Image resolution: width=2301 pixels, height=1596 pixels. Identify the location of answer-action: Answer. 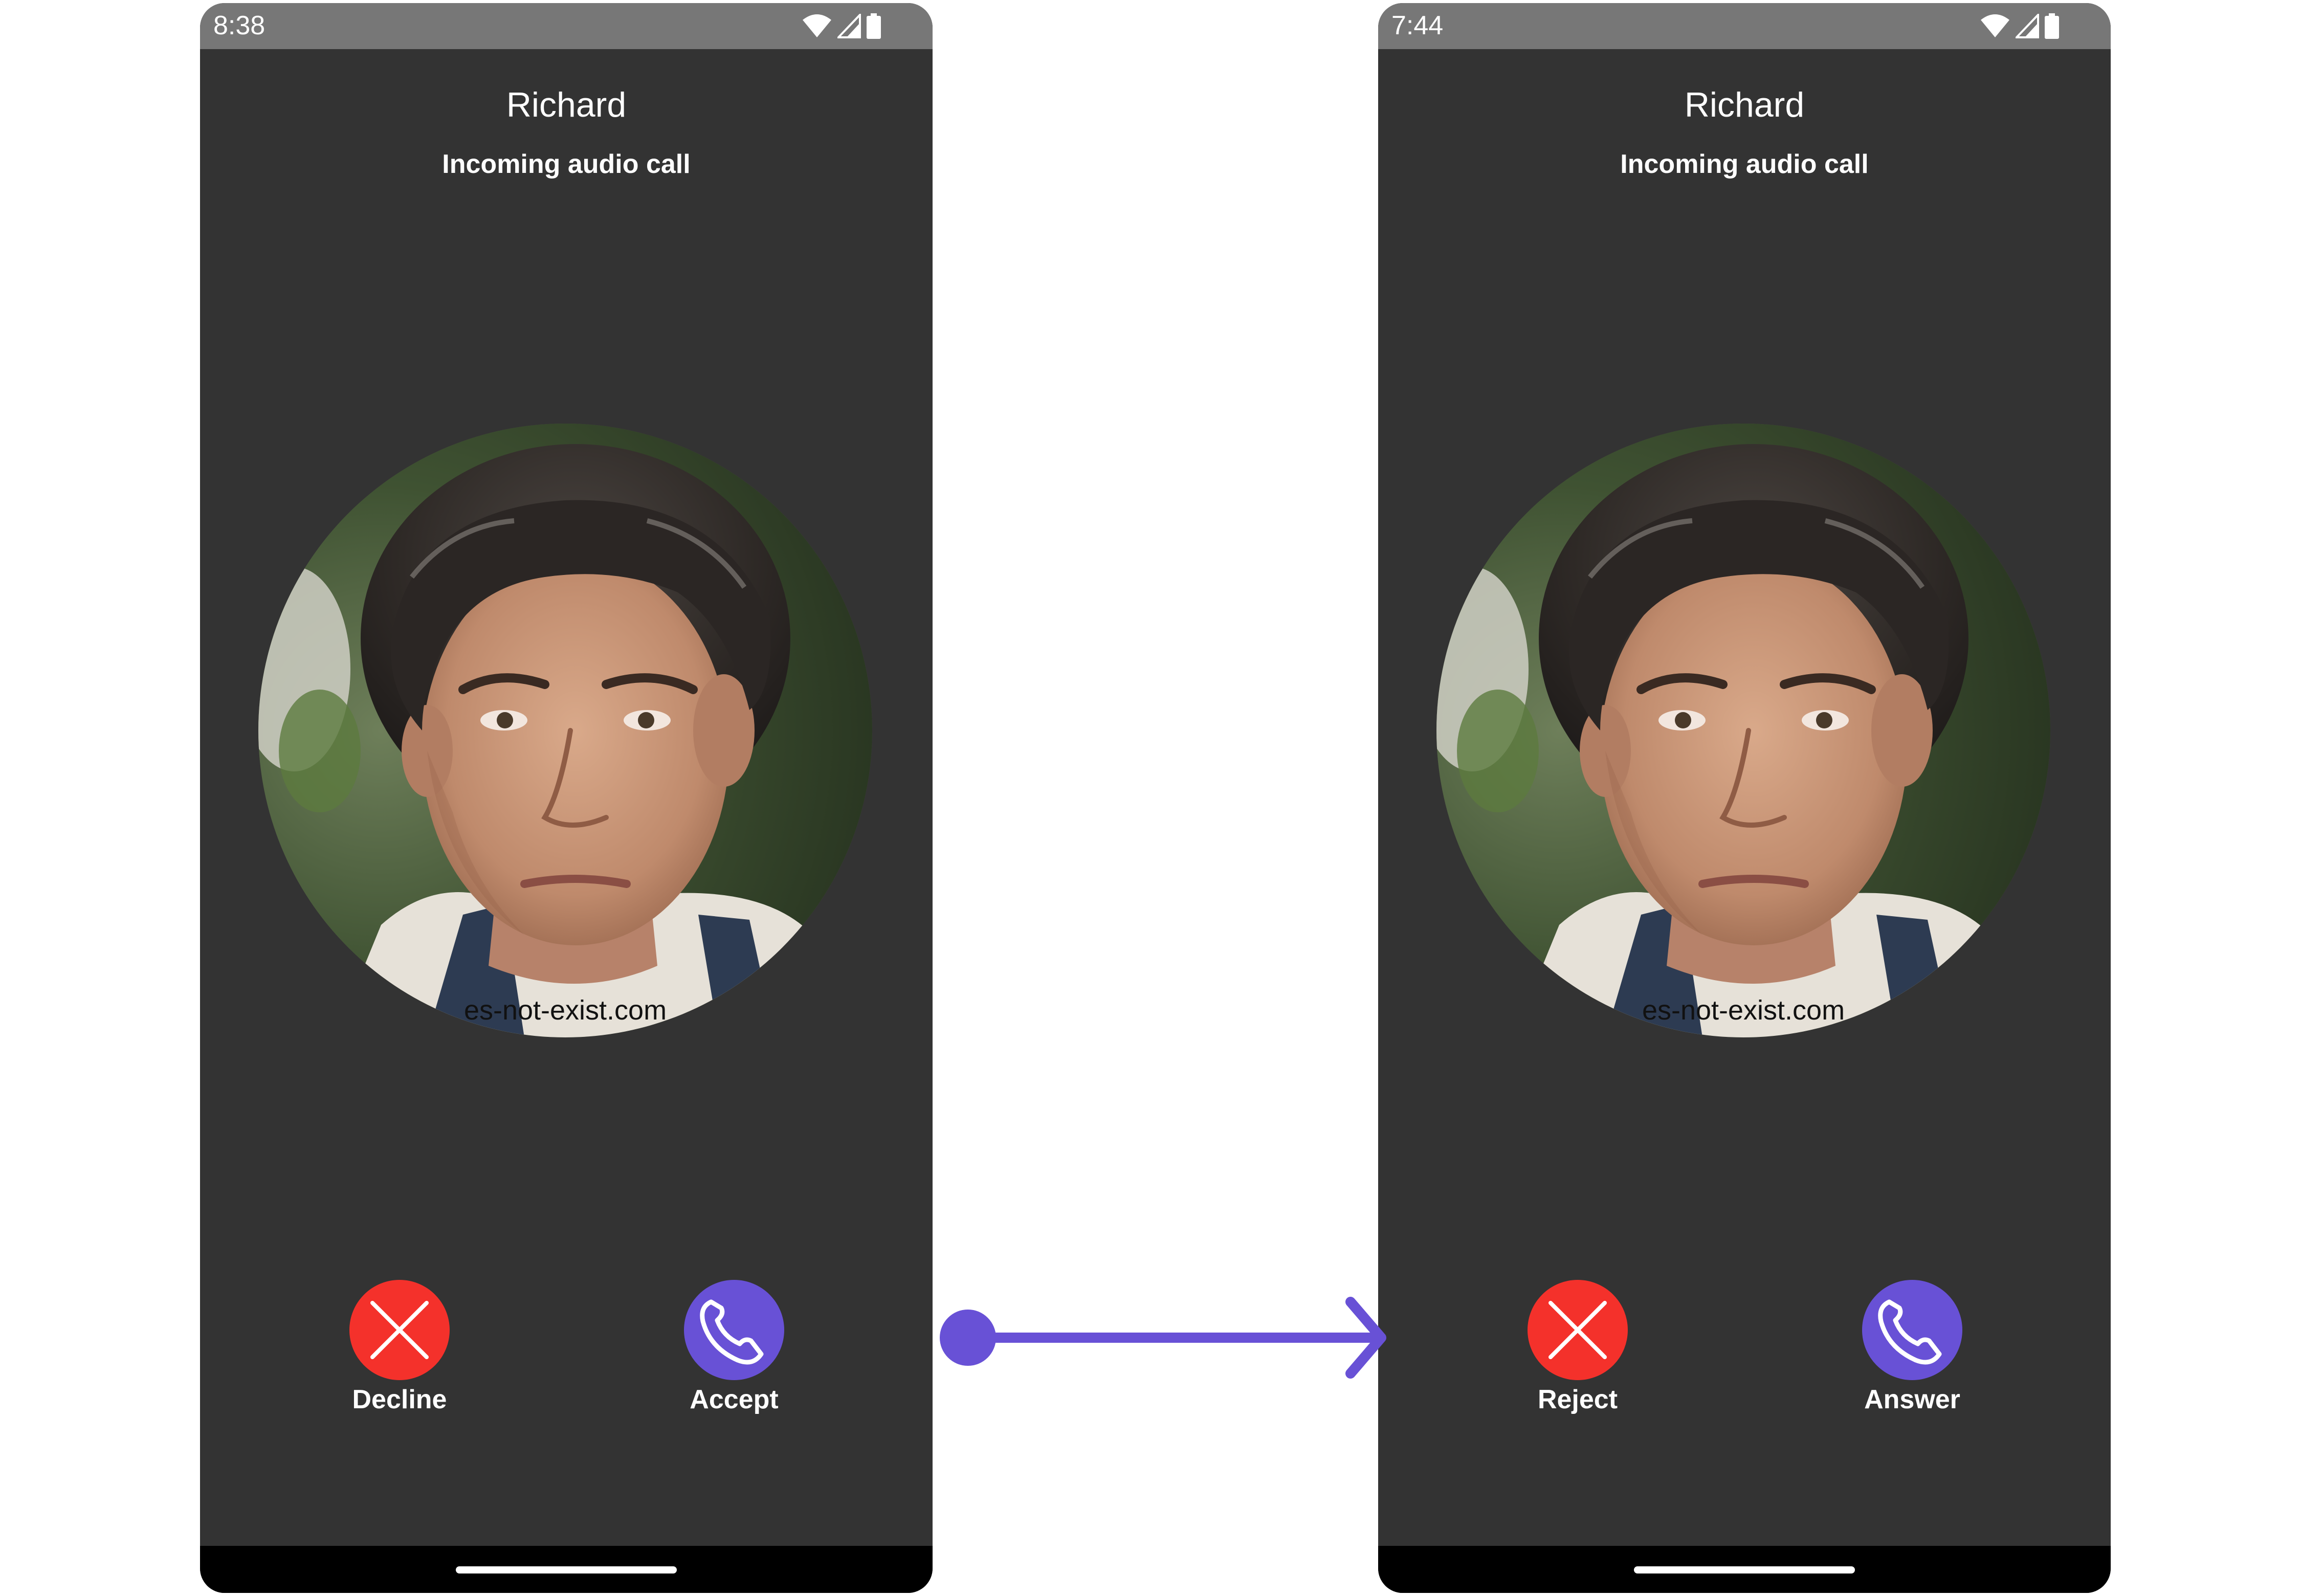
(1912, 1347).